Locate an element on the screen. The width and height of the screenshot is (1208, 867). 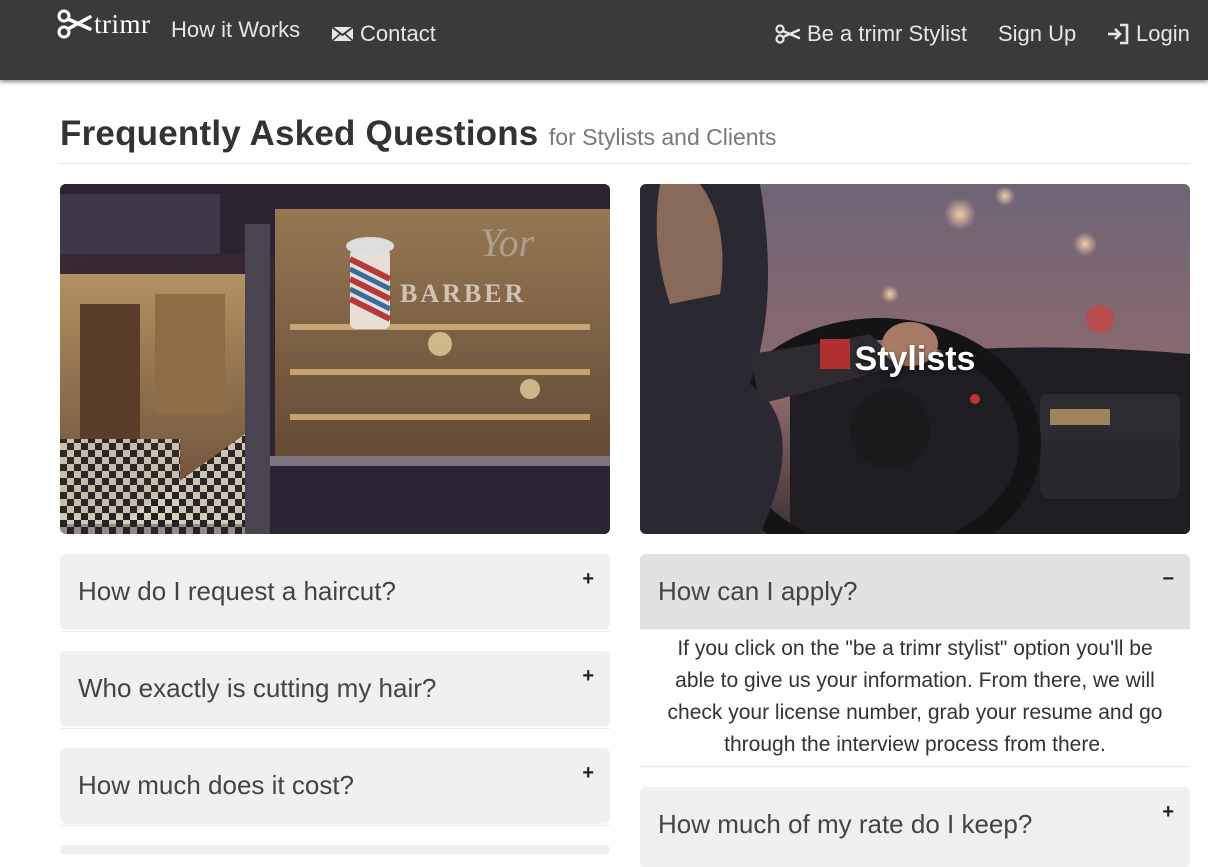
page-subtitle: for Stylists and Clients is located at coordinates (662, 137).